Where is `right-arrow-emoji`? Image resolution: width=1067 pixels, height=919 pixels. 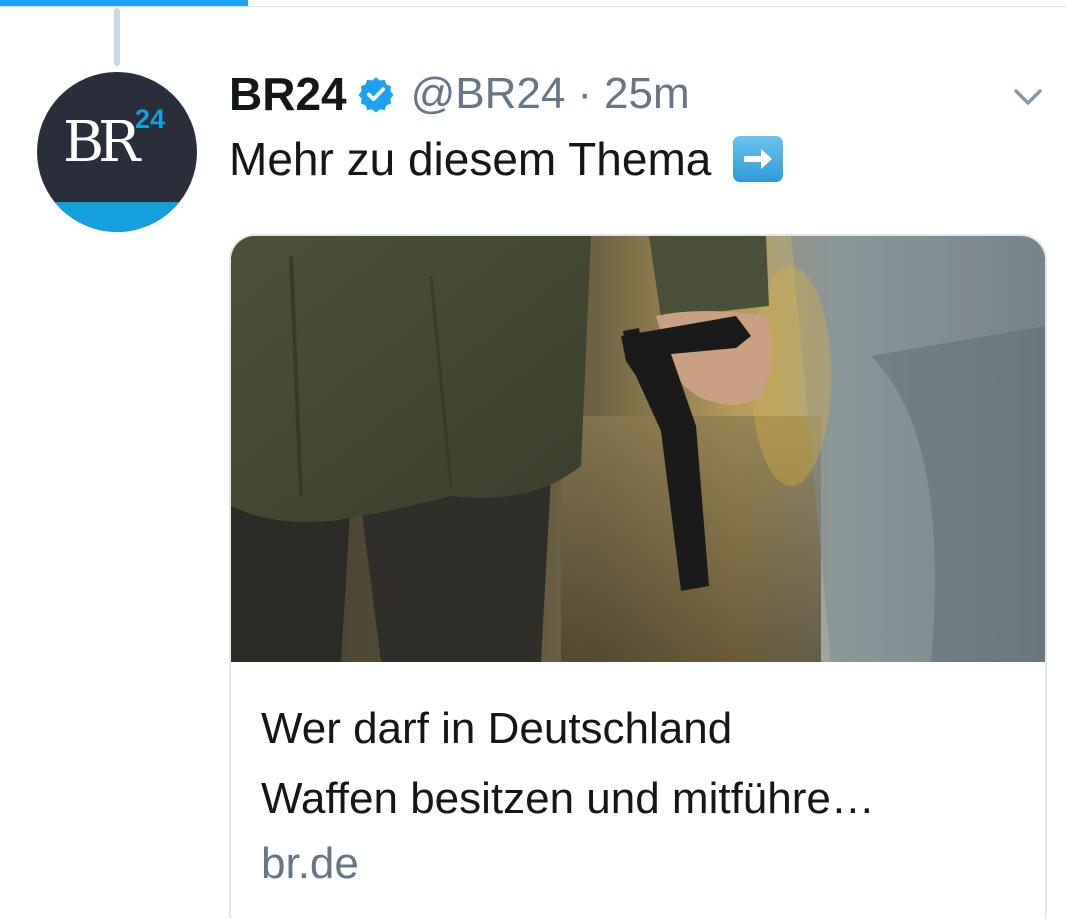 right-arrow-emoji is located at coordinates (758, 159).